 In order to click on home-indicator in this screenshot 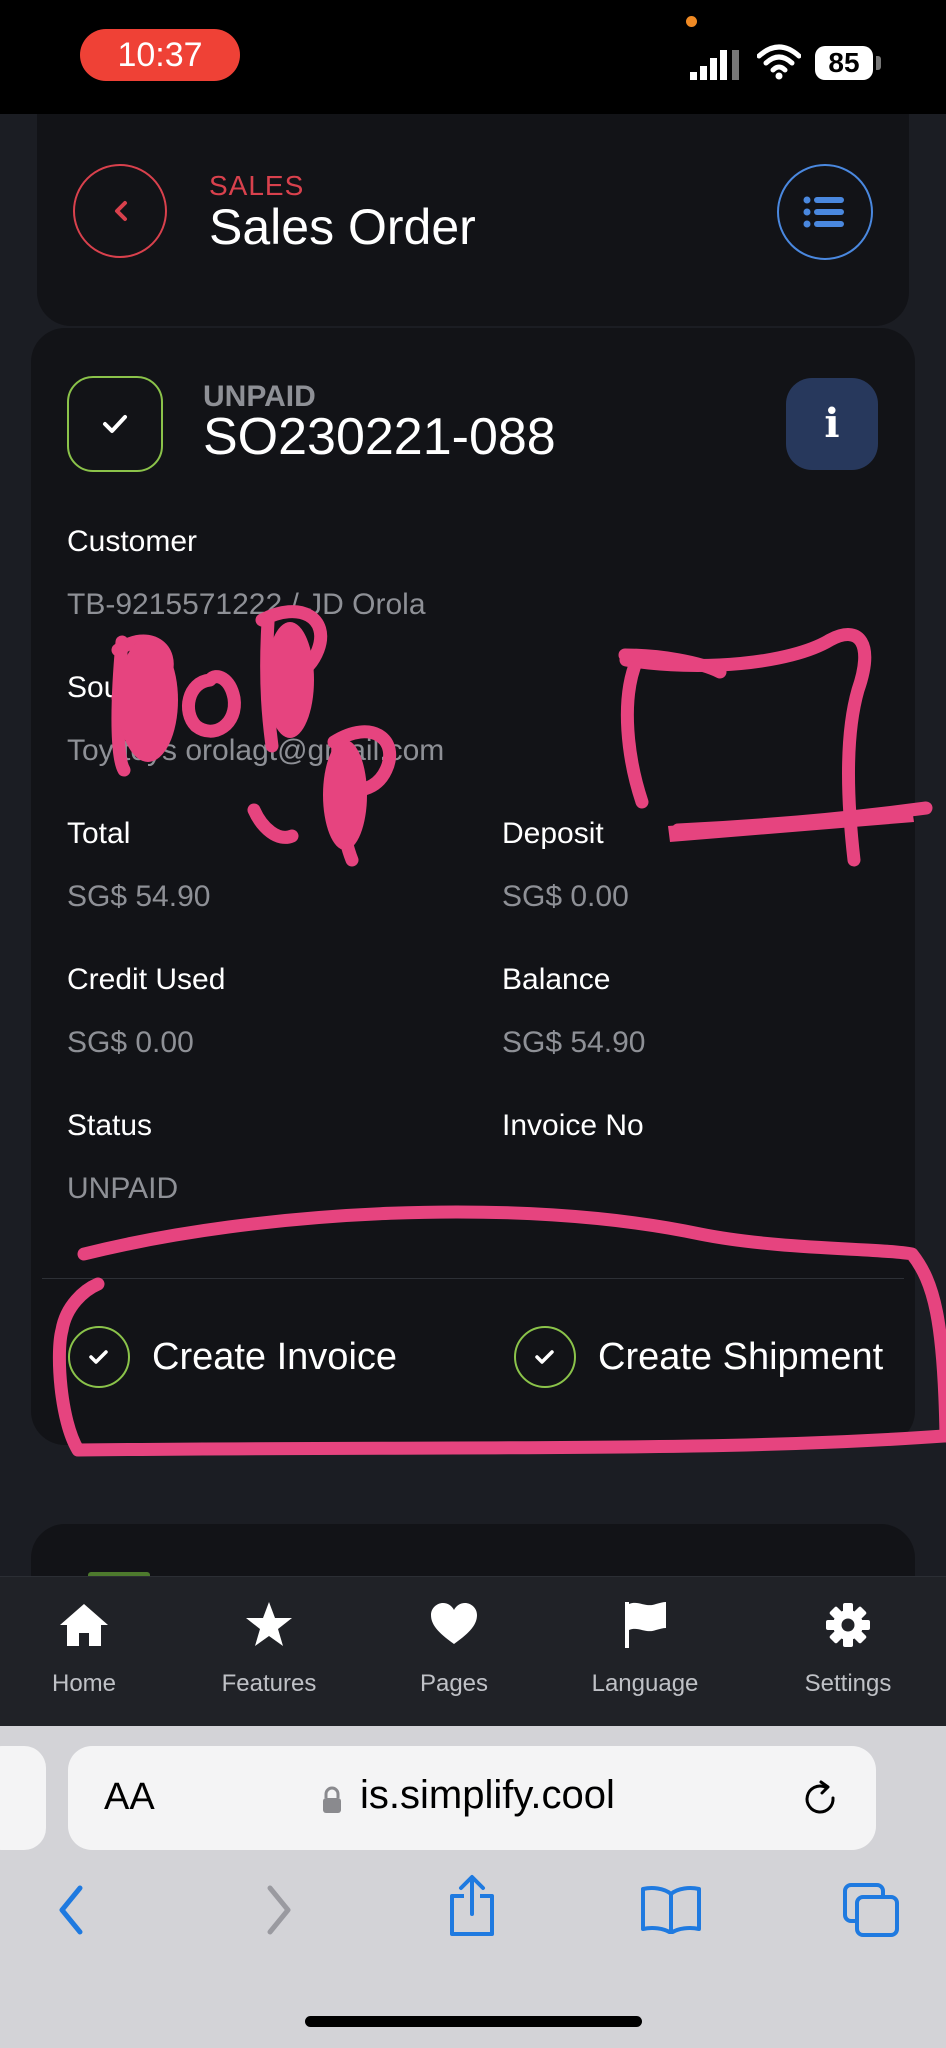, I will do `click(473, 2021)`.